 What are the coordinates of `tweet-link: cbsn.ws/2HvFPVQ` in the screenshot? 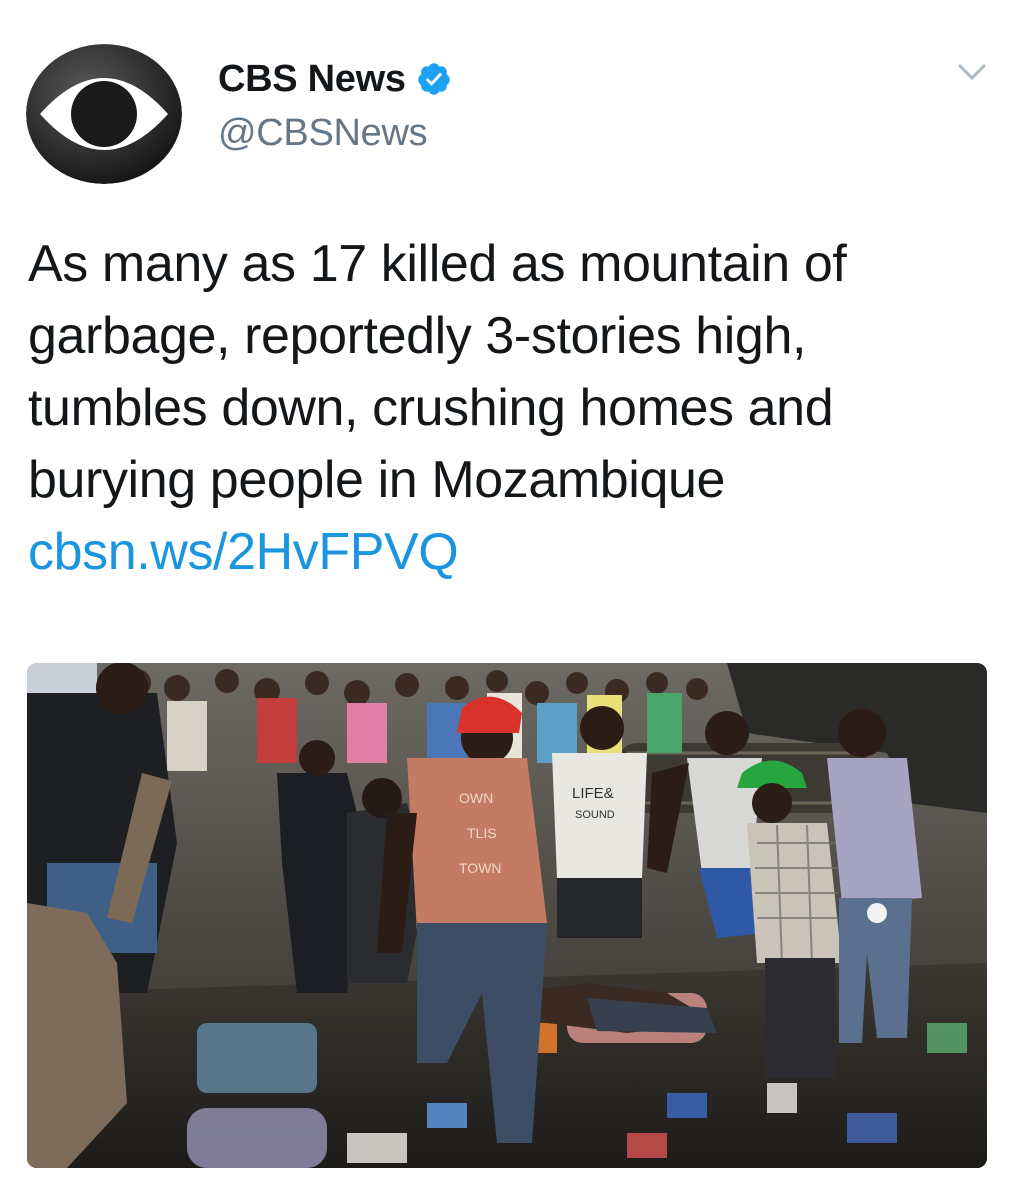 It's located at (243, 552).